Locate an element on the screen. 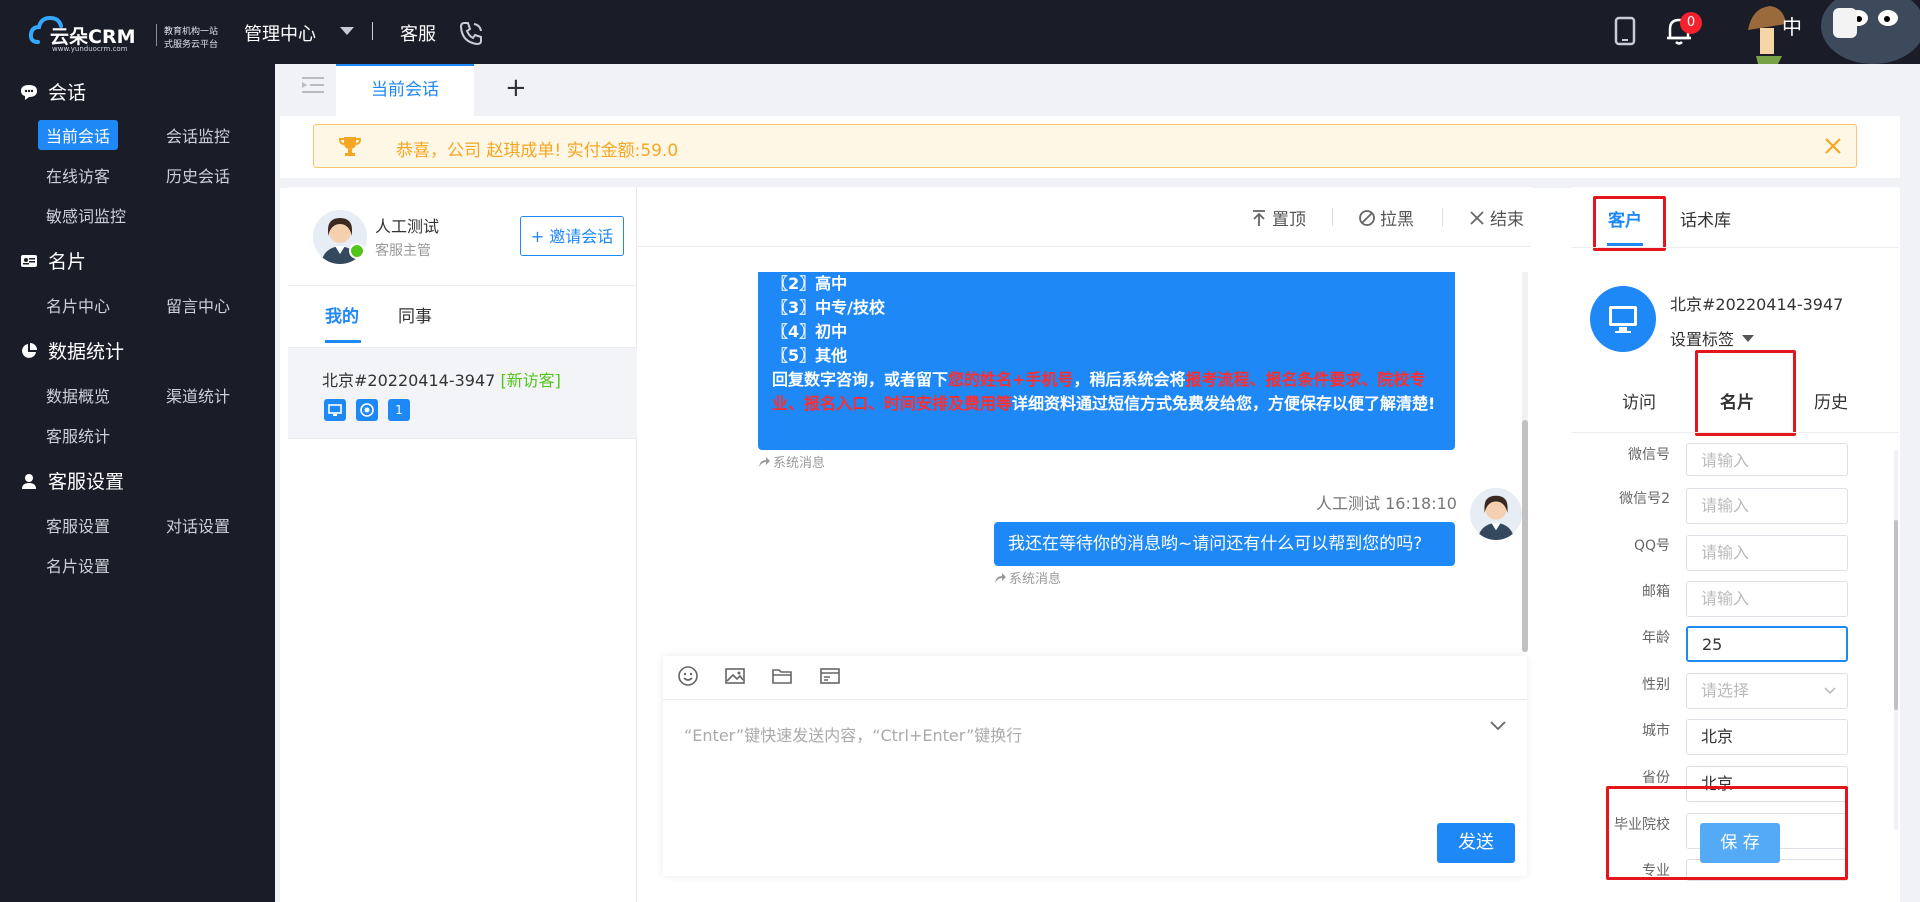  qq-input: 请输入 is located at coordinates (1767, 553).